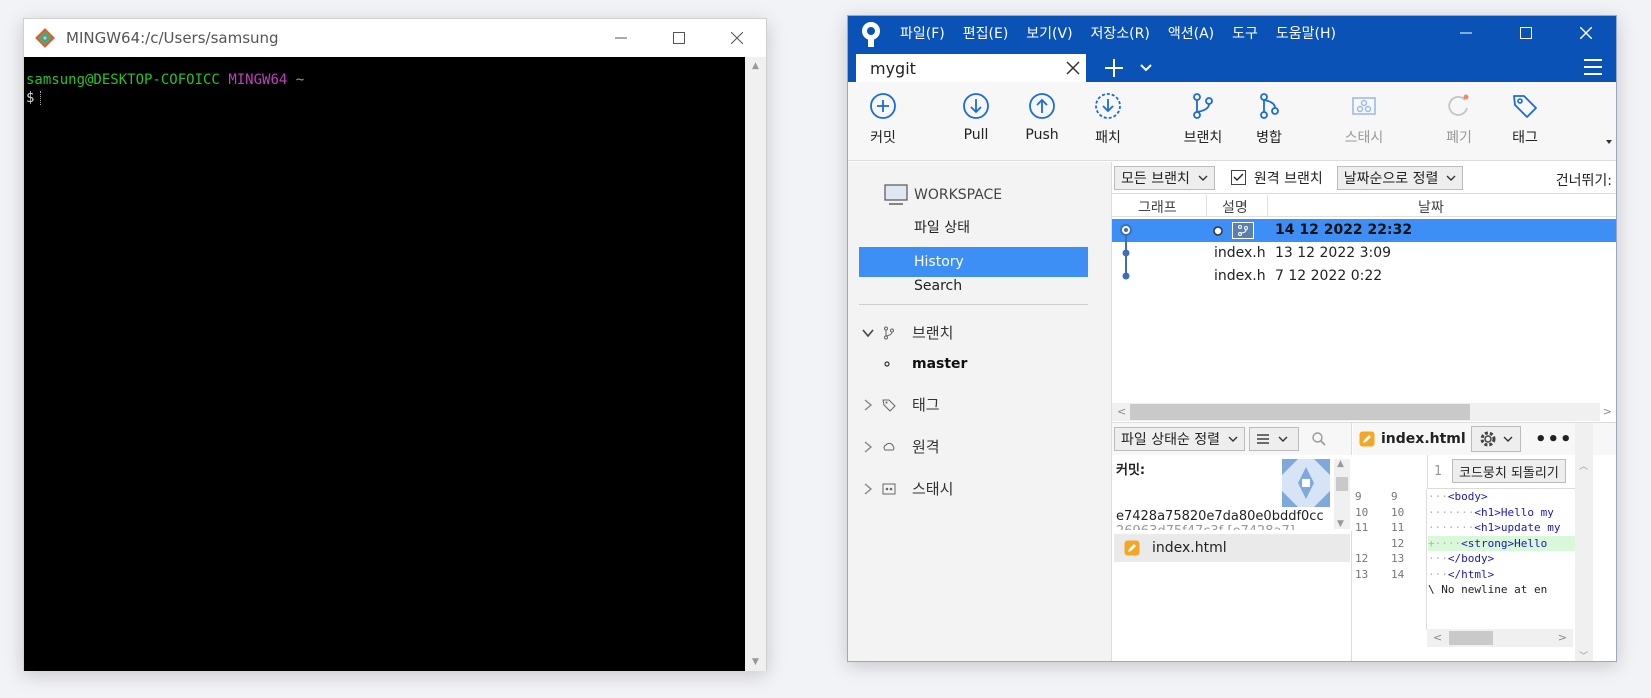 Image resolution: width=1651 pixels, height=698 pixels. What do you see at coordinates (1203, 119) in the screenshot?
I see `branch-button: 브랜치` at bounding box center [1203, 119].